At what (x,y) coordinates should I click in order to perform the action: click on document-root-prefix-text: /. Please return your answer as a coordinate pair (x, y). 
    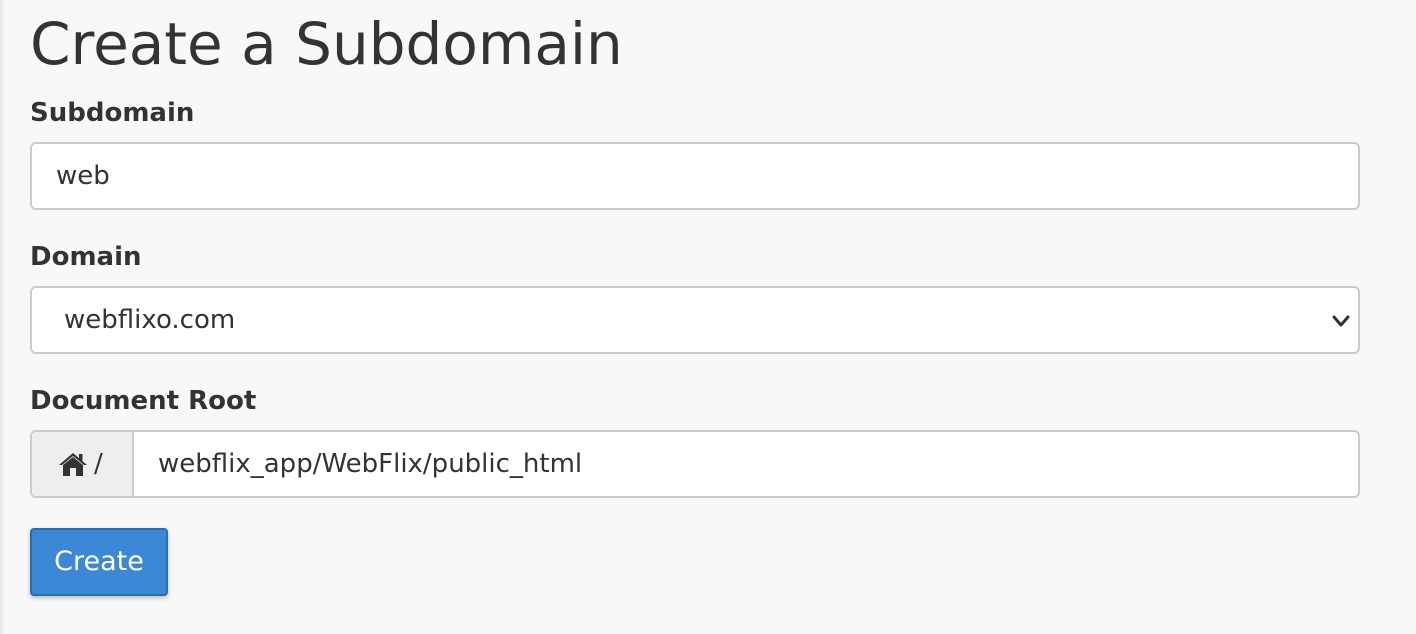
    Looking at the image, I should click on (98, 464).